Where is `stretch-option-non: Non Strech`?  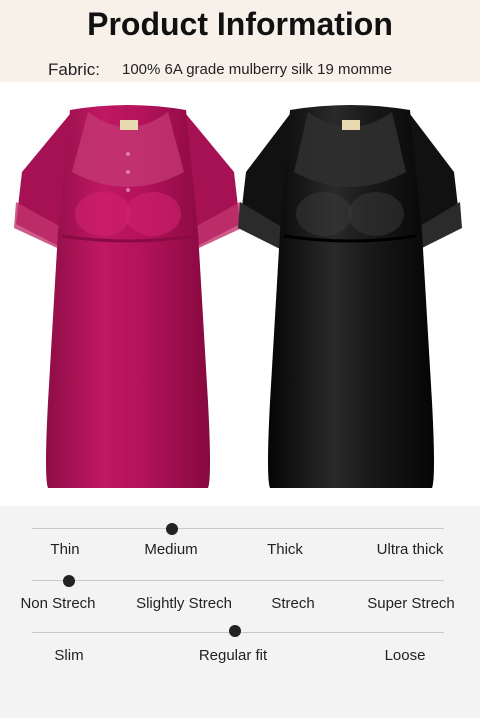
stretch-option-non: Non Strech is located at coordinates (58, 603).